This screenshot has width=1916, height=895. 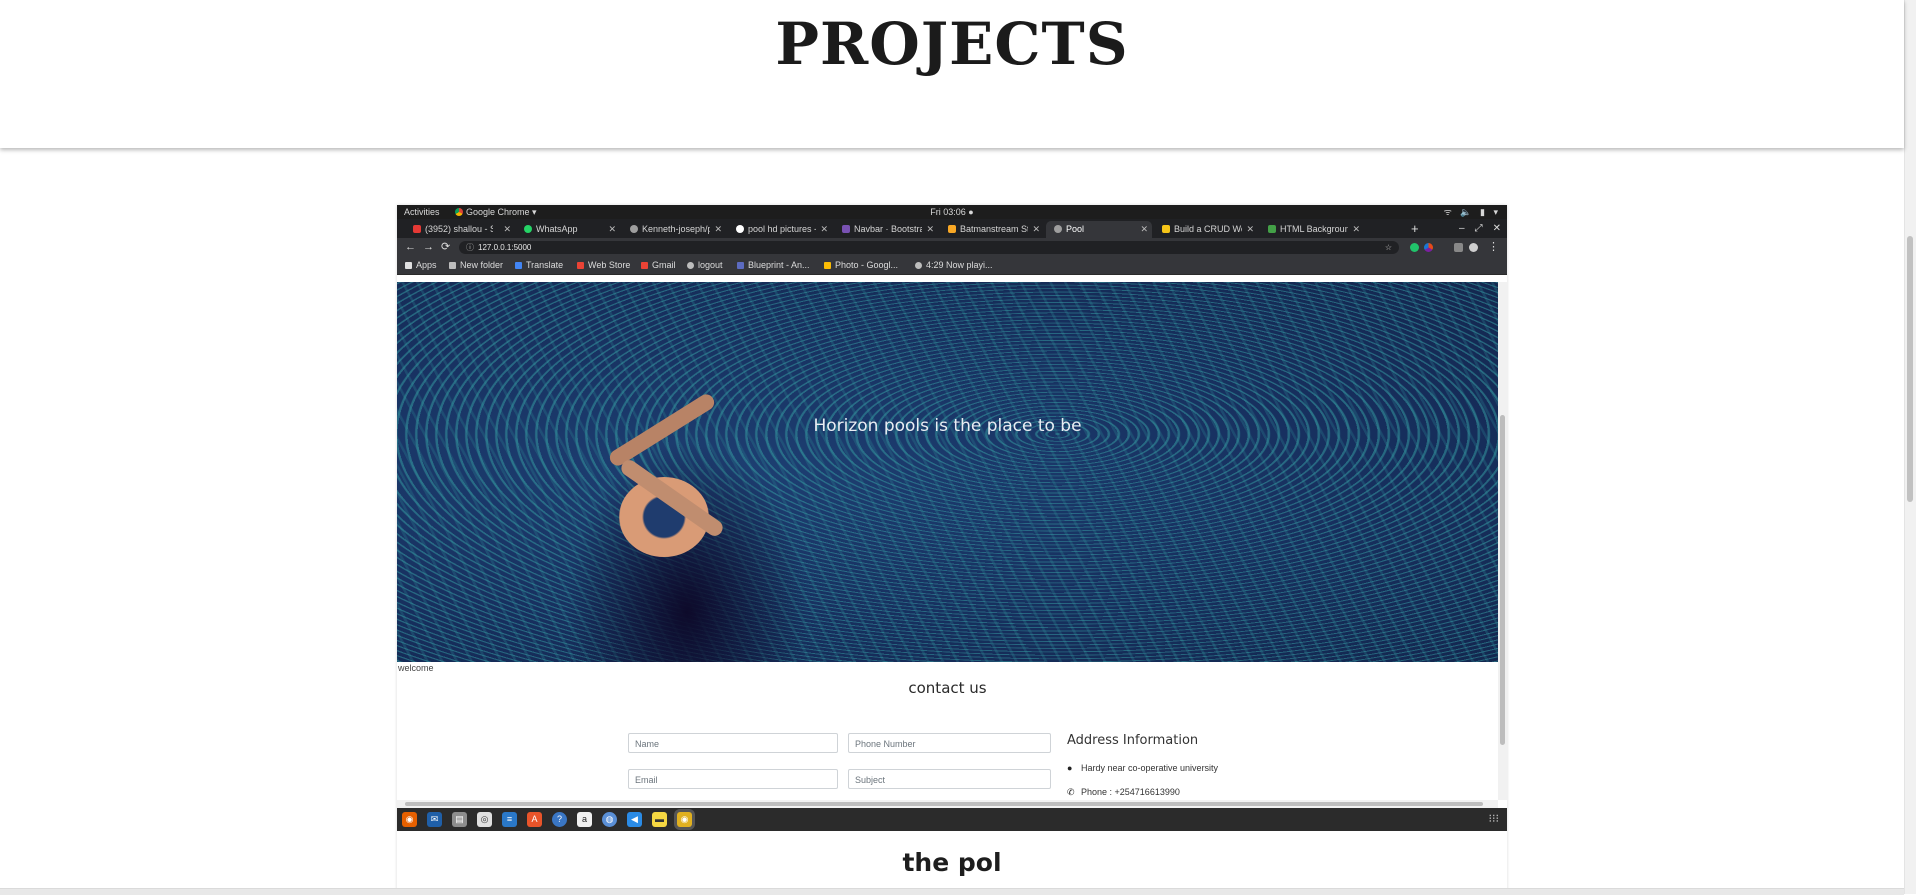 I want to click on tab-html-background: HTML Background ✕, so click(x=1312, y=229).